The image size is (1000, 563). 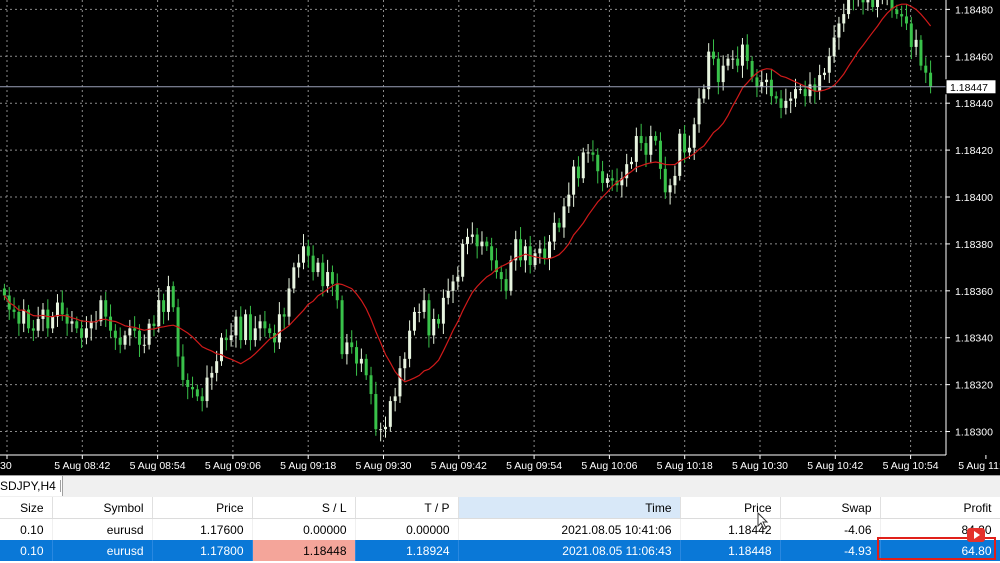 I want to click on column-header-profit: Profit, so click(x=940, y=508).